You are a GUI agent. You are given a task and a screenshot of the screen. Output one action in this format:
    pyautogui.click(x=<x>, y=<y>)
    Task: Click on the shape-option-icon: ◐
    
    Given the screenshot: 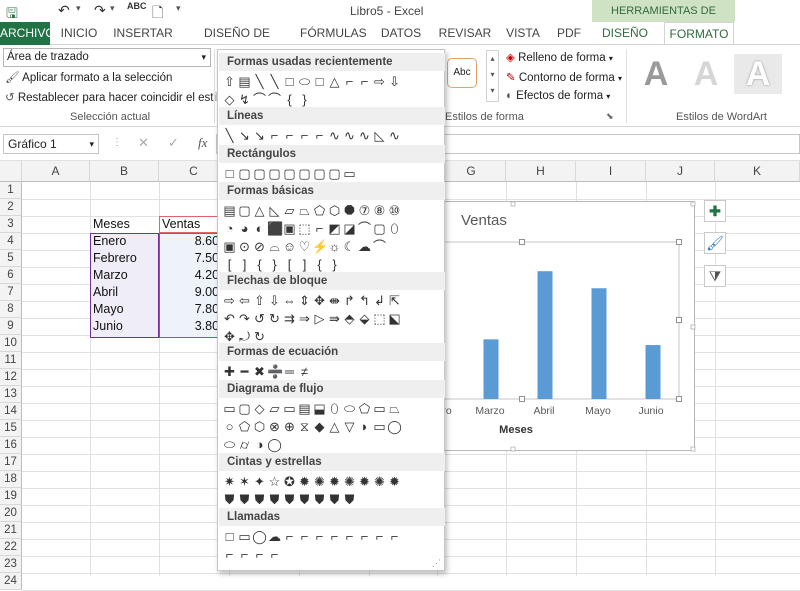 What is the action you would take?
    pyautogui.click(x=259, y=229)
    